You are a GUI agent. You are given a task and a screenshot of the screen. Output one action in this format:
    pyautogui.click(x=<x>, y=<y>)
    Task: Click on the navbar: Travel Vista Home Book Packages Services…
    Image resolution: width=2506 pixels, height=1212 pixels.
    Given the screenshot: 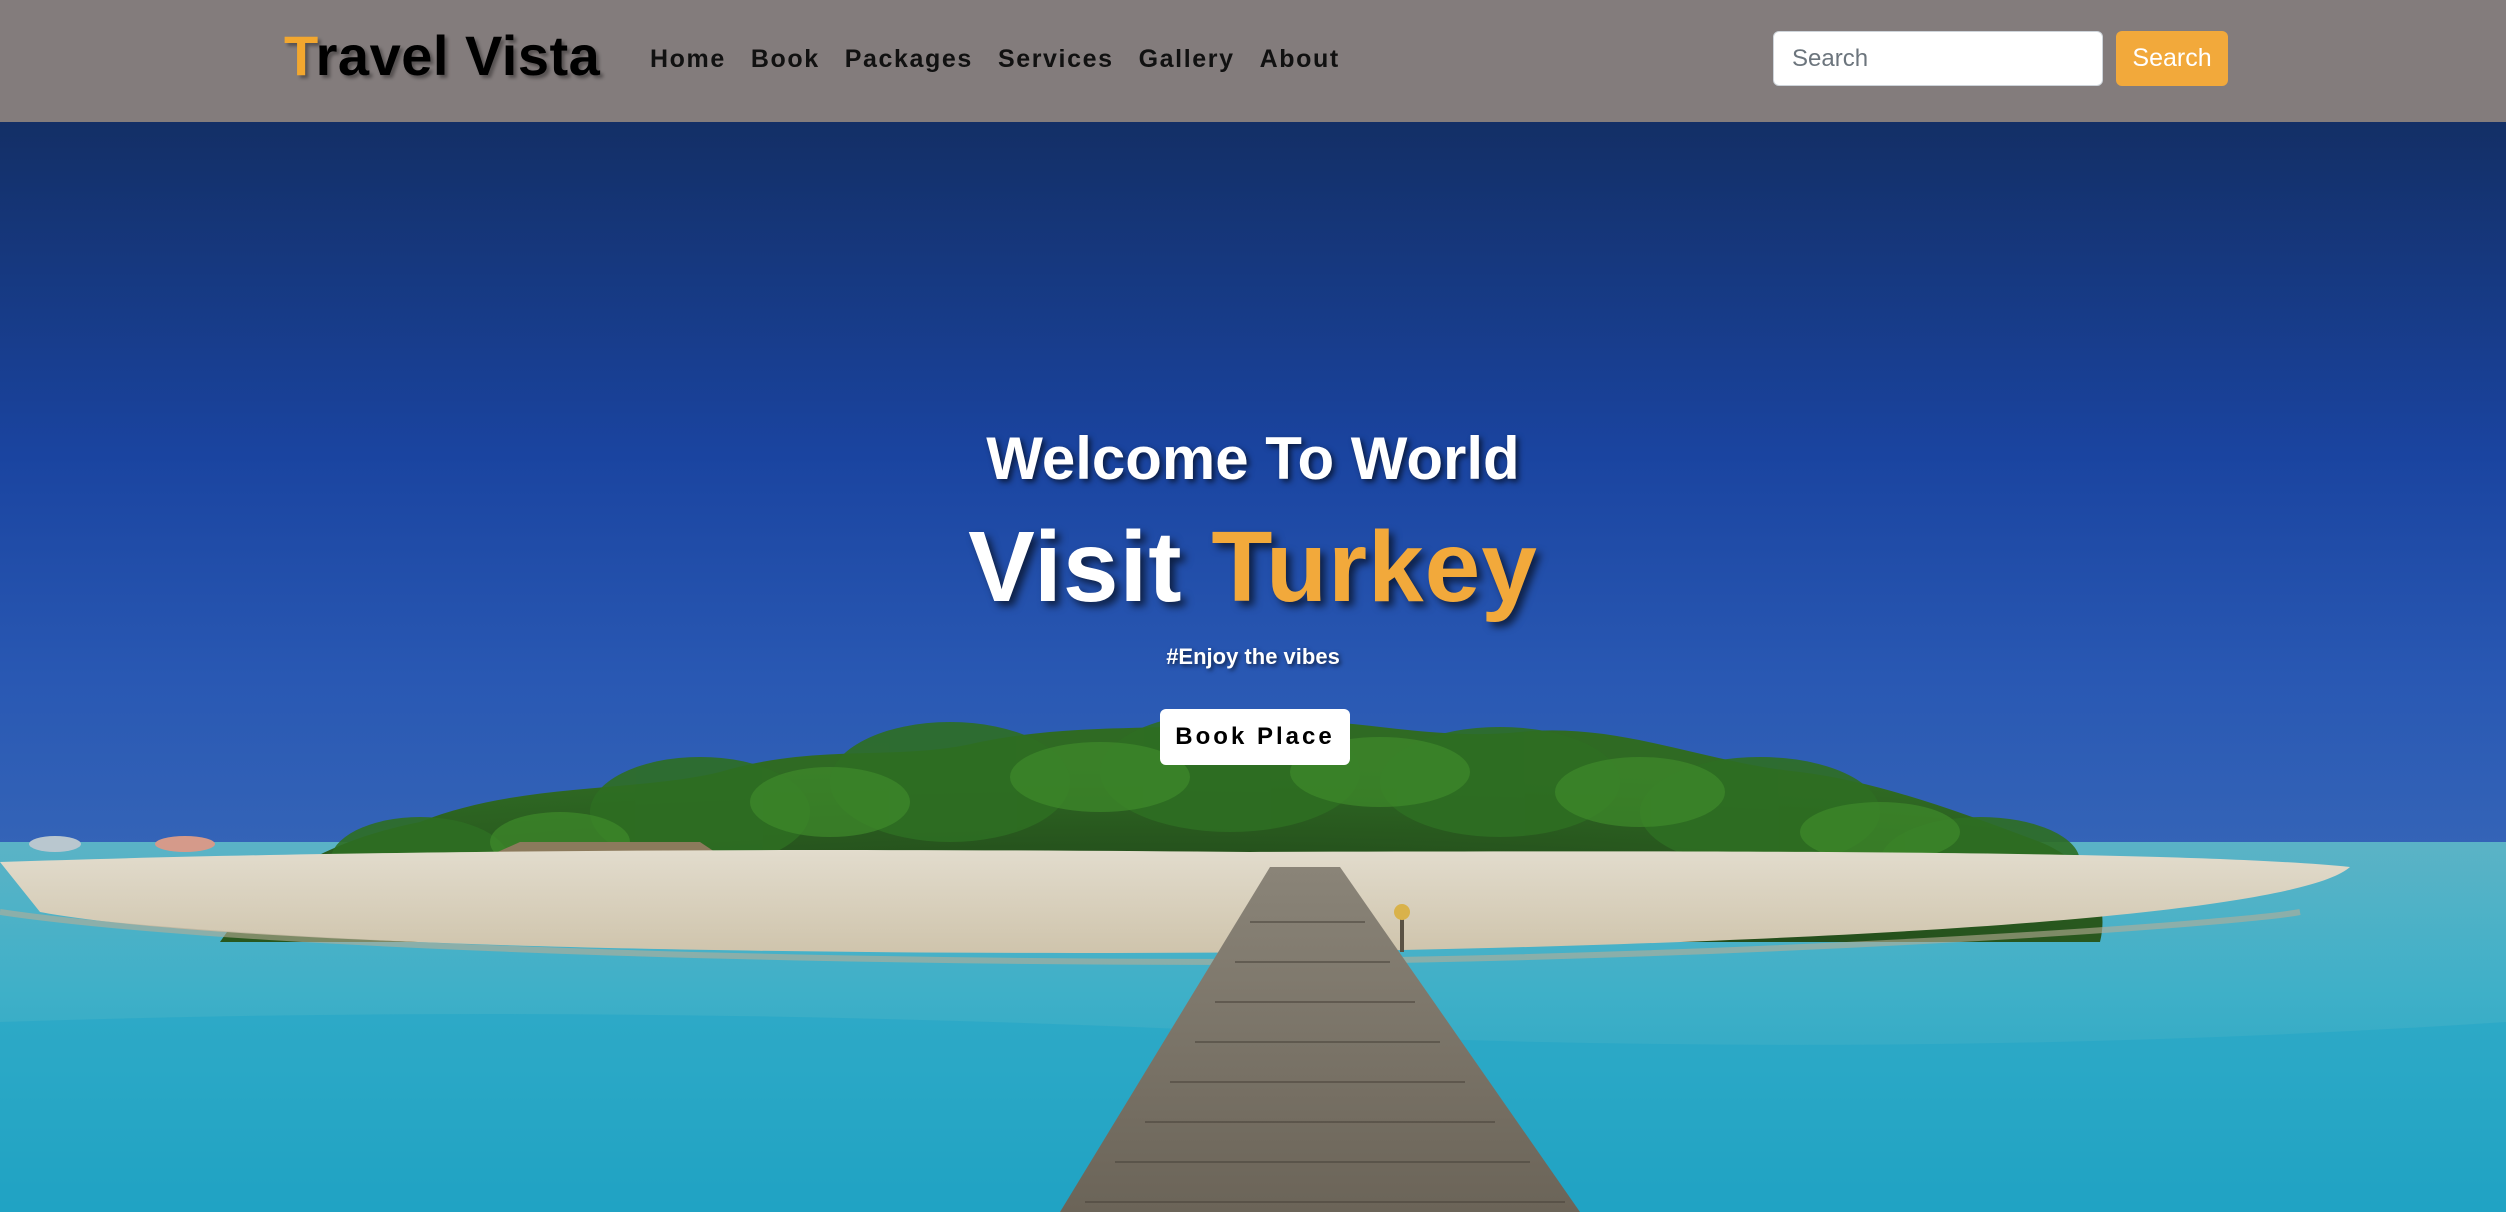 What is the action you would take?
    pyautogui.click(x=1253, y=61)
    